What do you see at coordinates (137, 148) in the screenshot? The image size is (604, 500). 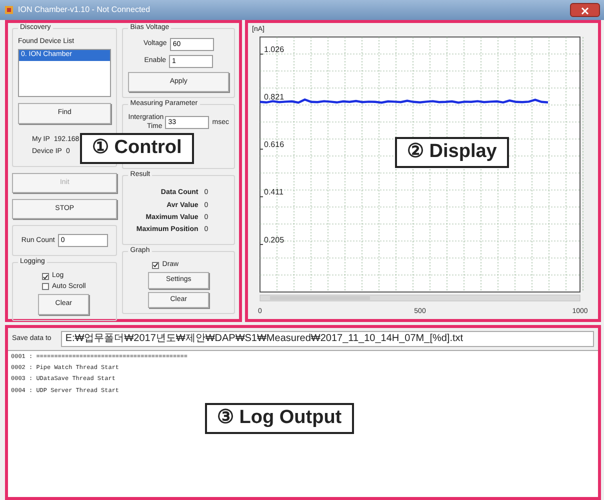 I see `callout-label: ① Control` at bounding box center [137, 148].